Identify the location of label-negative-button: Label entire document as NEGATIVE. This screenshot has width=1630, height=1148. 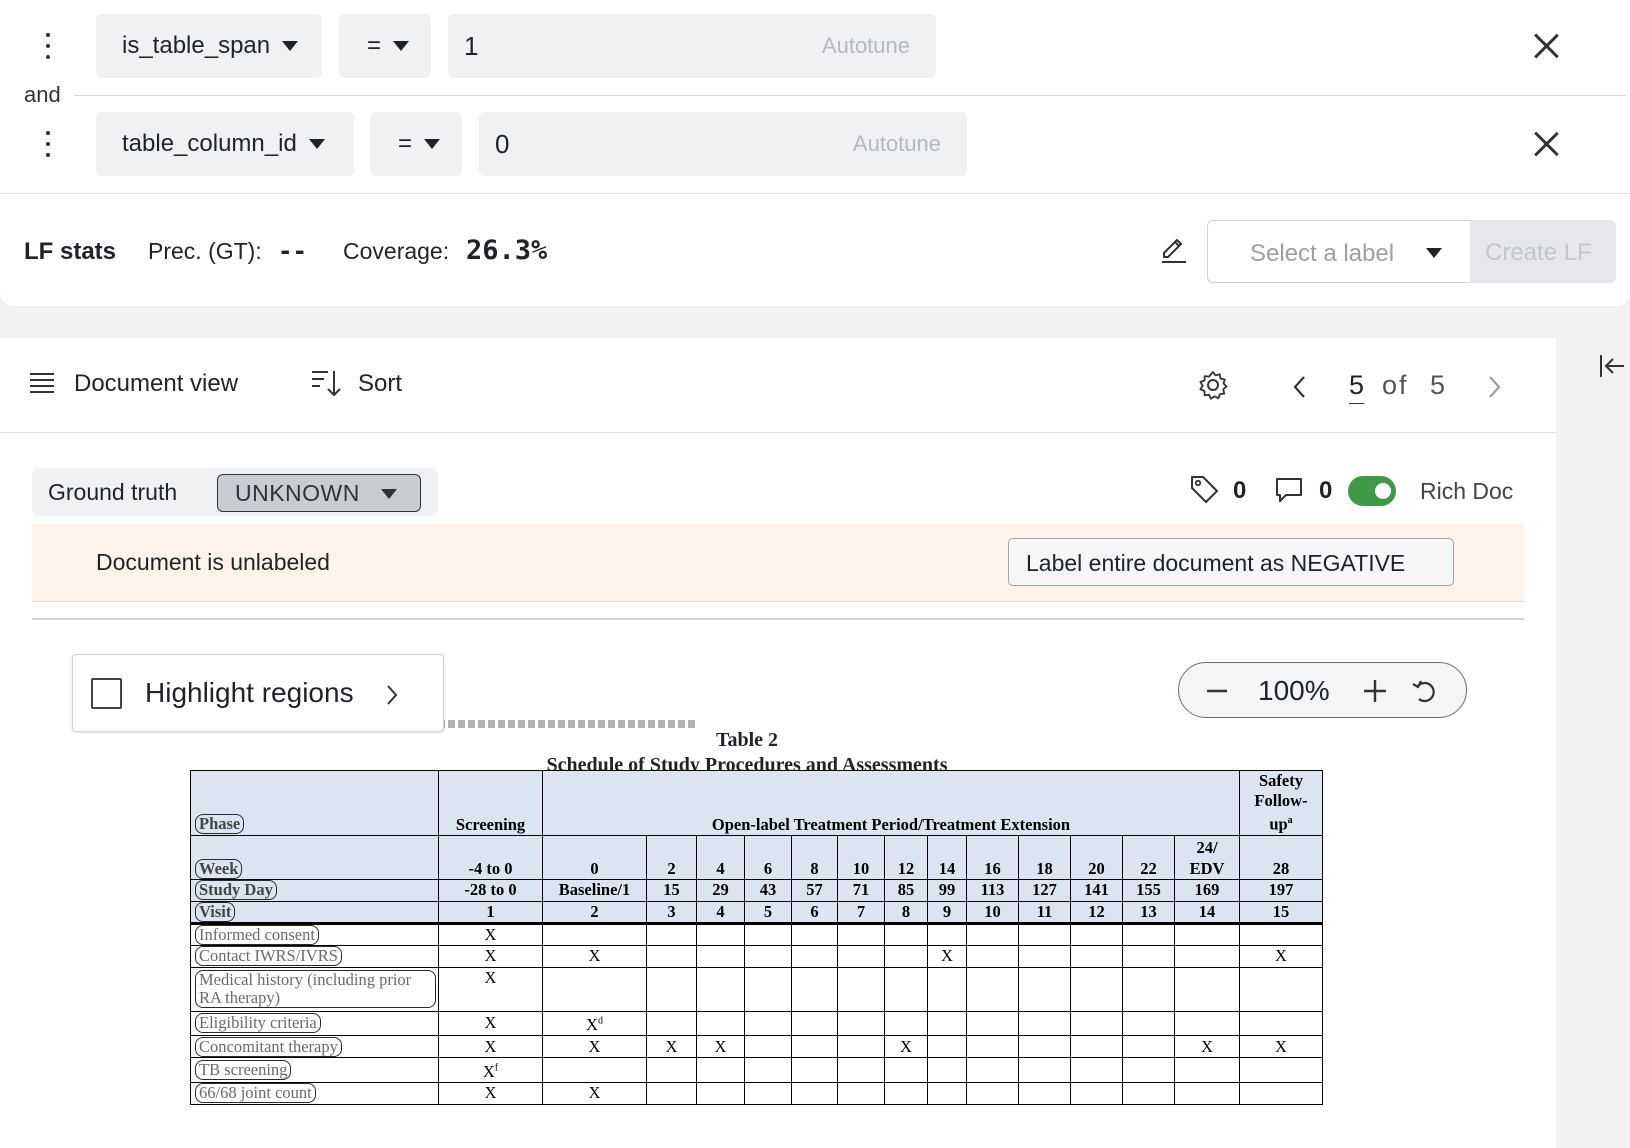
(1231, 562).